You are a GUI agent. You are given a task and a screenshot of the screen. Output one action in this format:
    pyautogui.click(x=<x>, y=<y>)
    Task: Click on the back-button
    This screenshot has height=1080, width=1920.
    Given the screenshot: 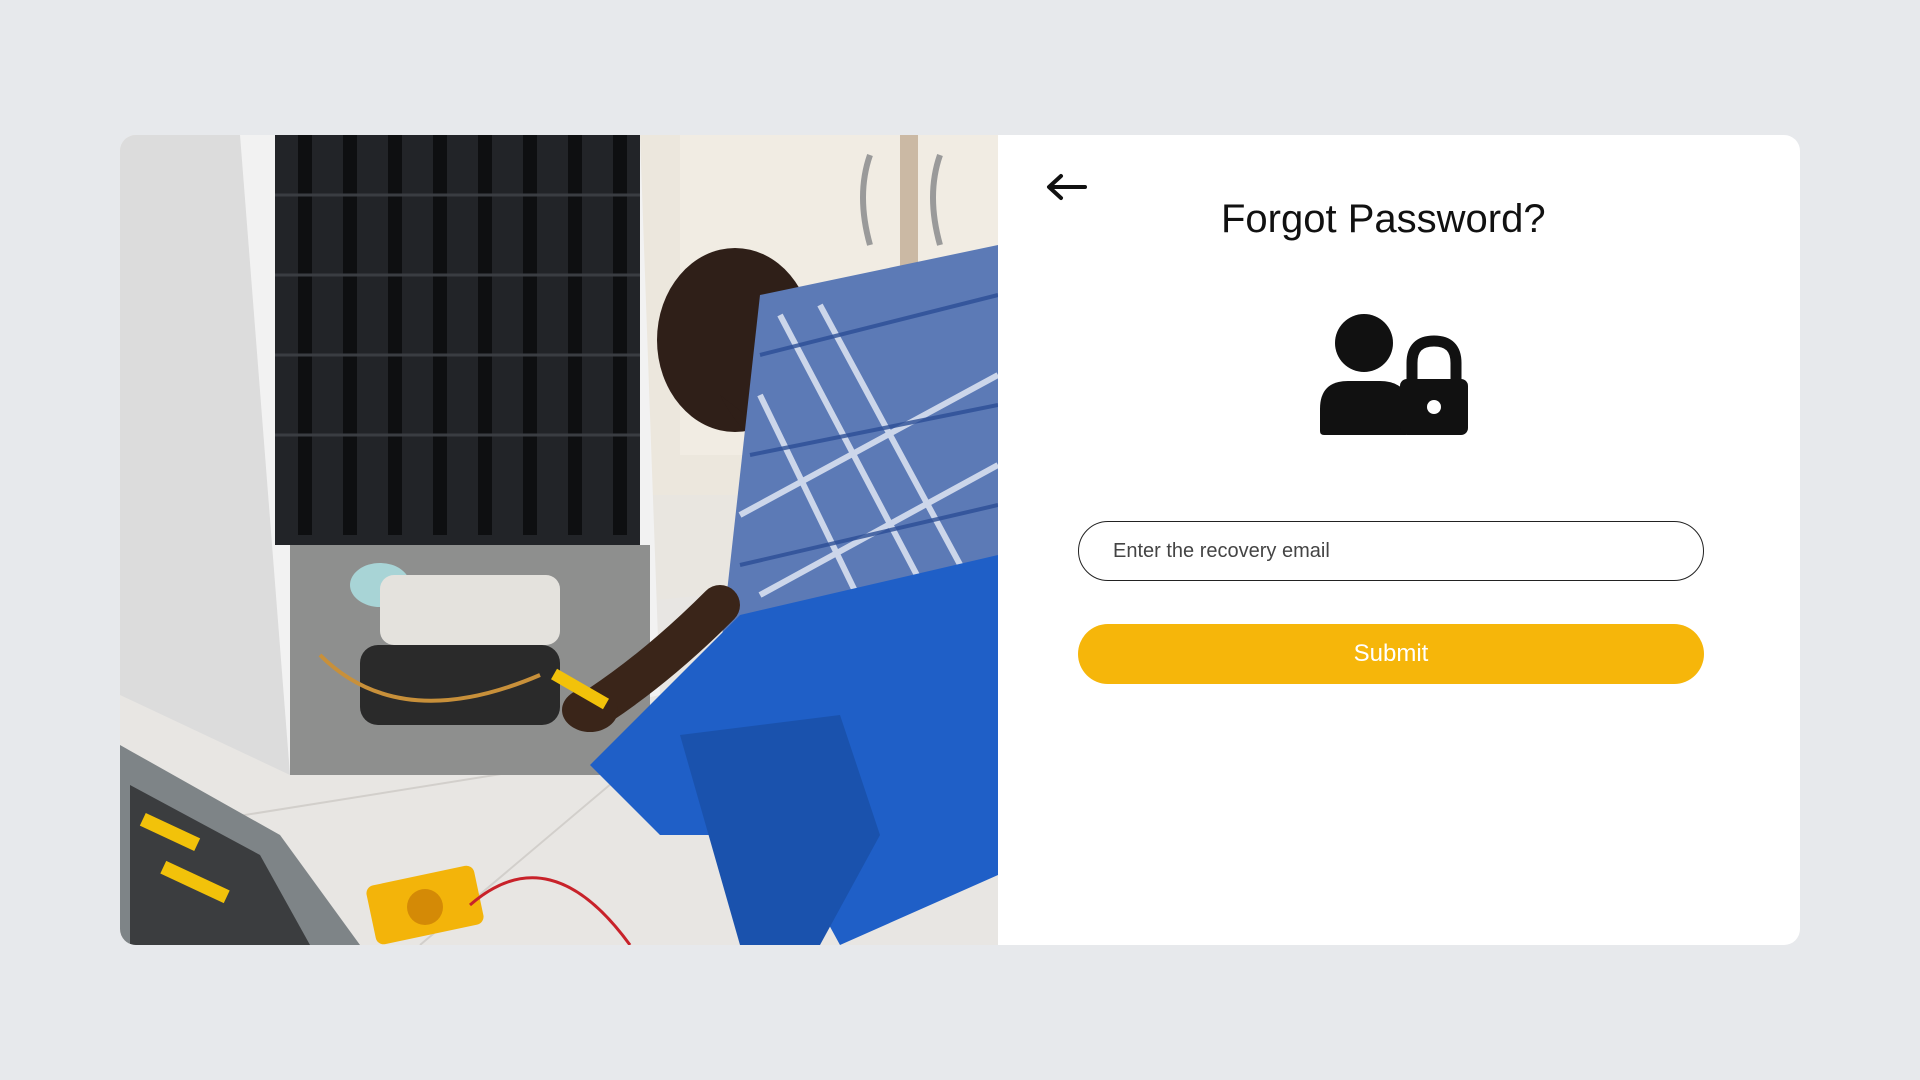 What is the action you would take?
    pyautogui.click(x=1066, y=187)
    